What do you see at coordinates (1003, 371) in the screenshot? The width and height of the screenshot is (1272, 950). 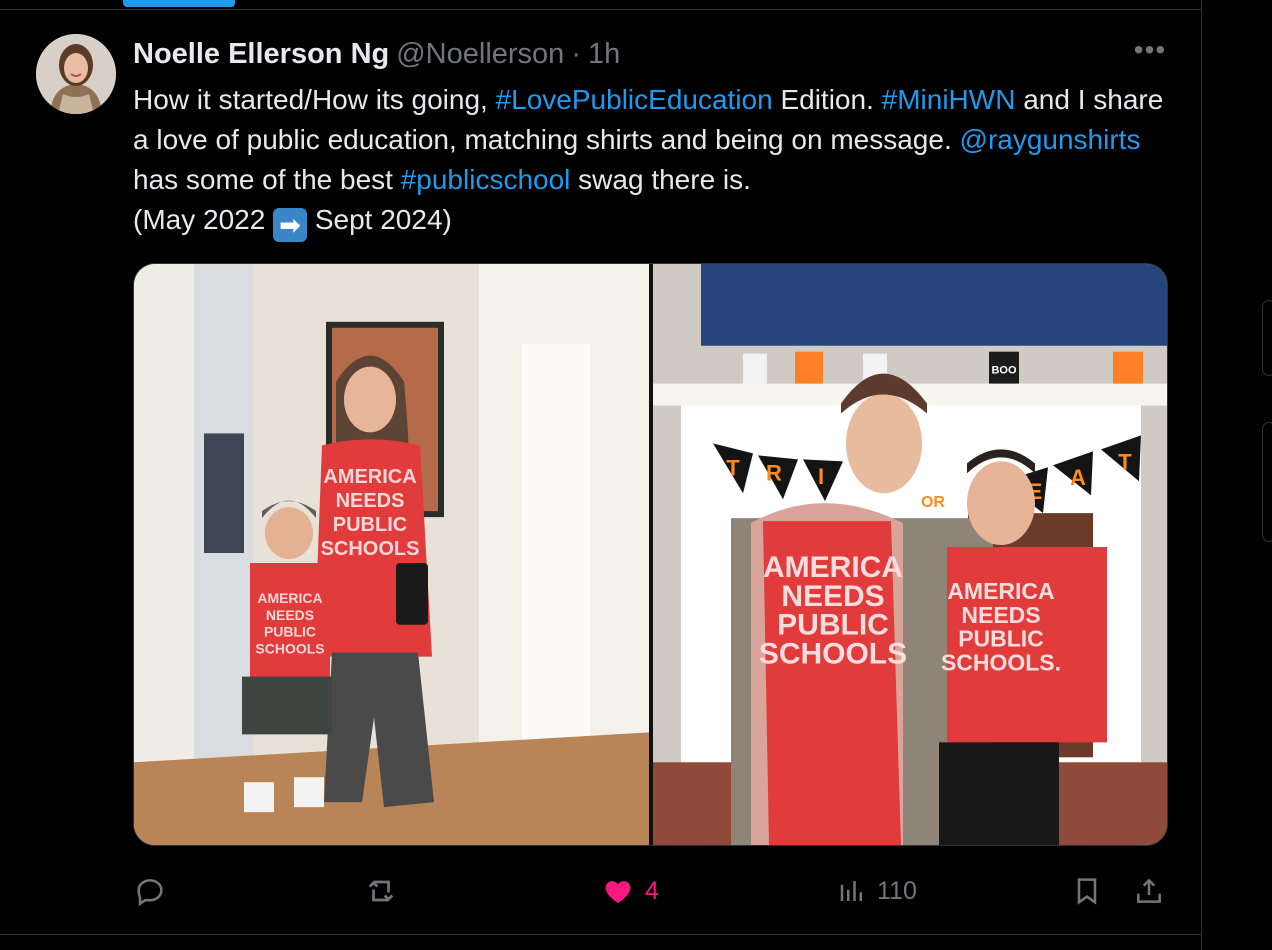 I see `bucket-text: BOO` at bounding box center [1003, 371].